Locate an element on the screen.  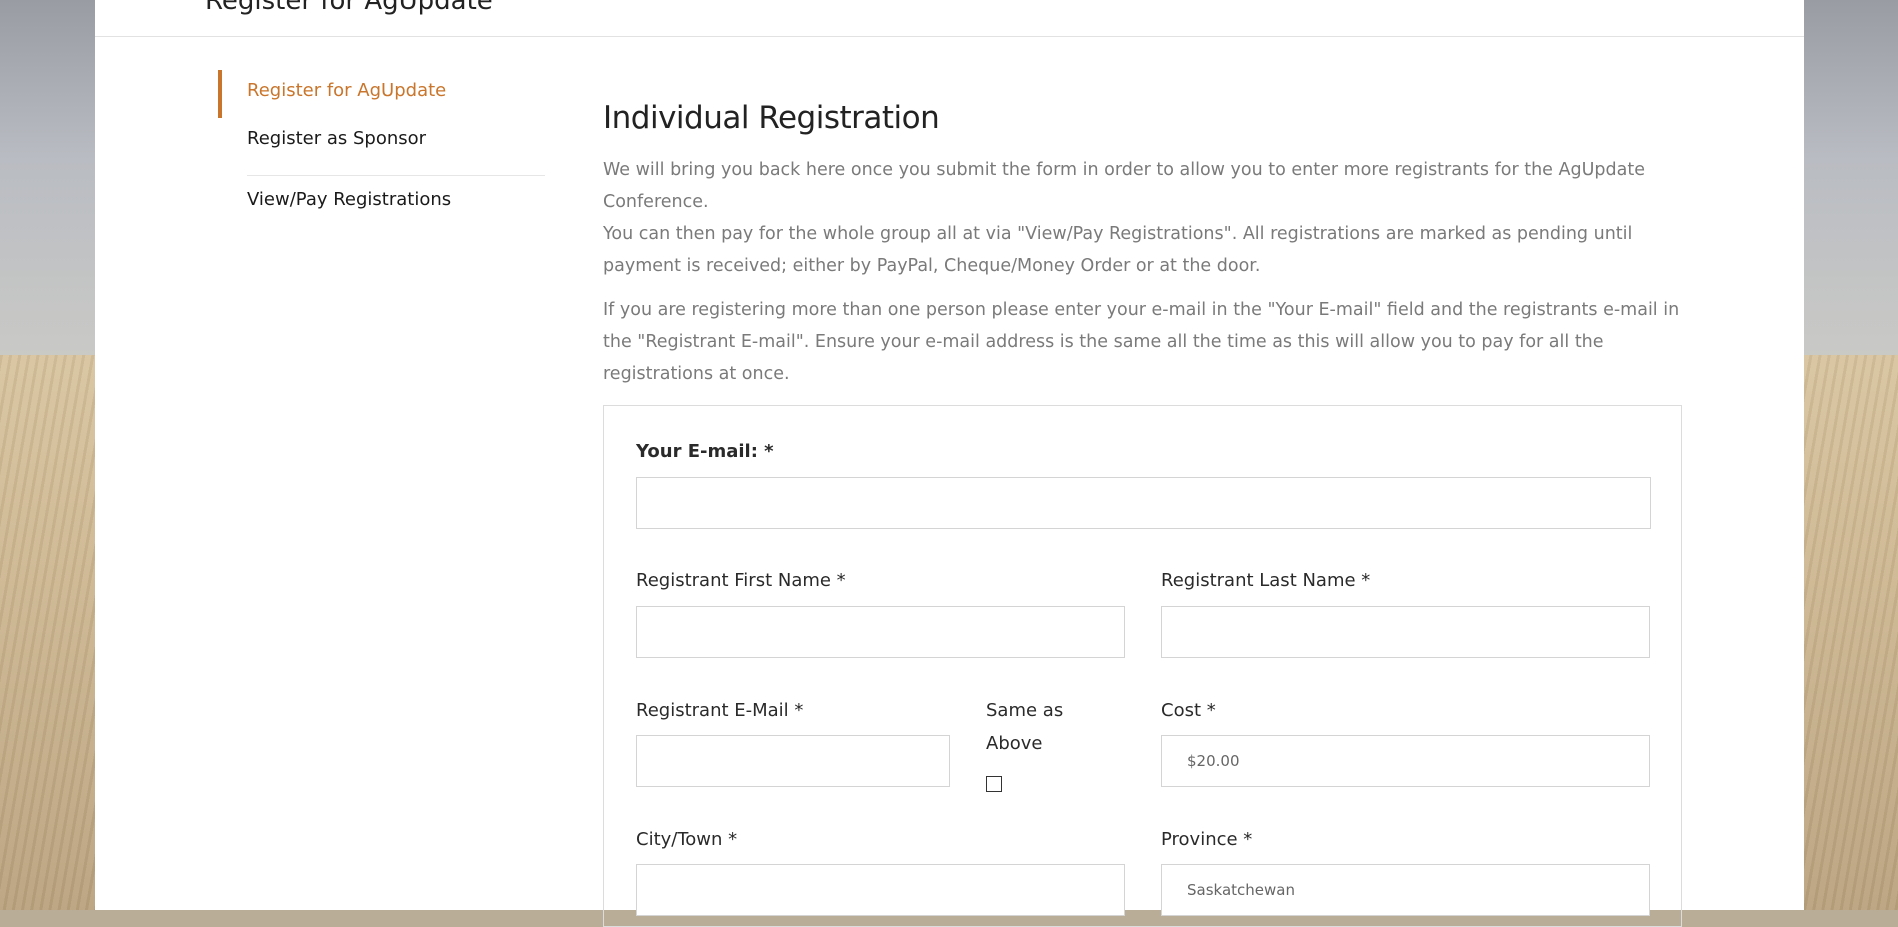
cost-input: $20.00 is located at coordinates (1405, 761).